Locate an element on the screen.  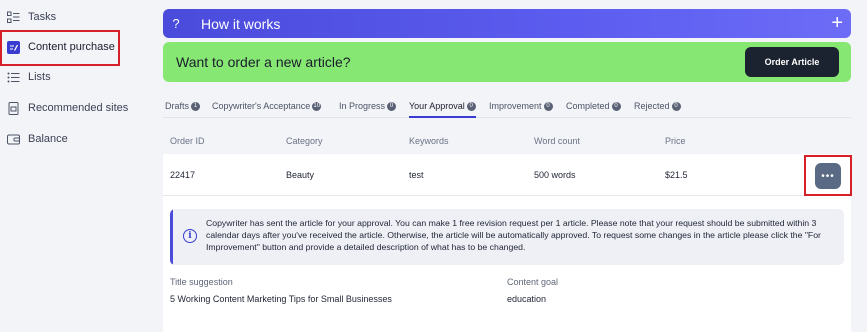
tab-completed: Completed 0 is located at coordinates (593, 106).